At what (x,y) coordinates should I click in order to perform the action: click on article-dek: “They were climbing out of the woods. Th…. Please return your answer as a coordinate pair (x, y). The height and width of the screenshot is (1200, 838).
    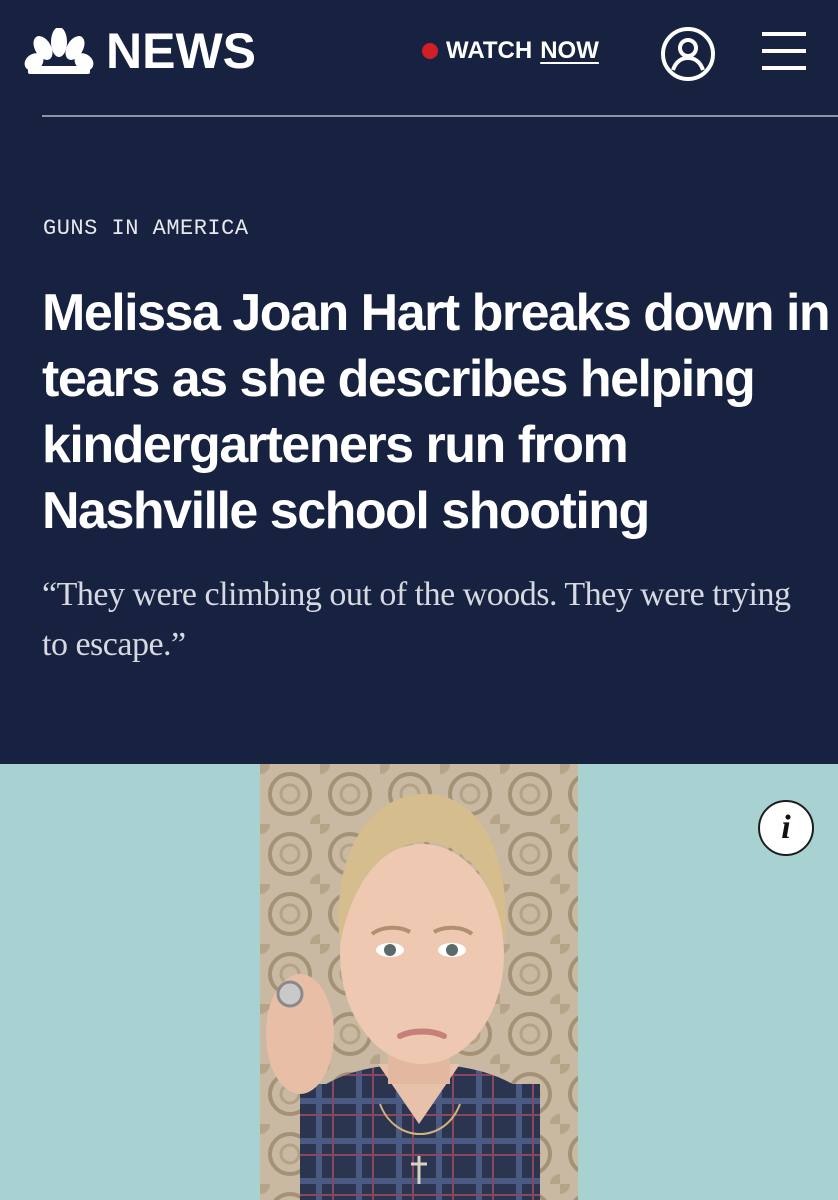
    Looking at the image, I should click on (416, 619).